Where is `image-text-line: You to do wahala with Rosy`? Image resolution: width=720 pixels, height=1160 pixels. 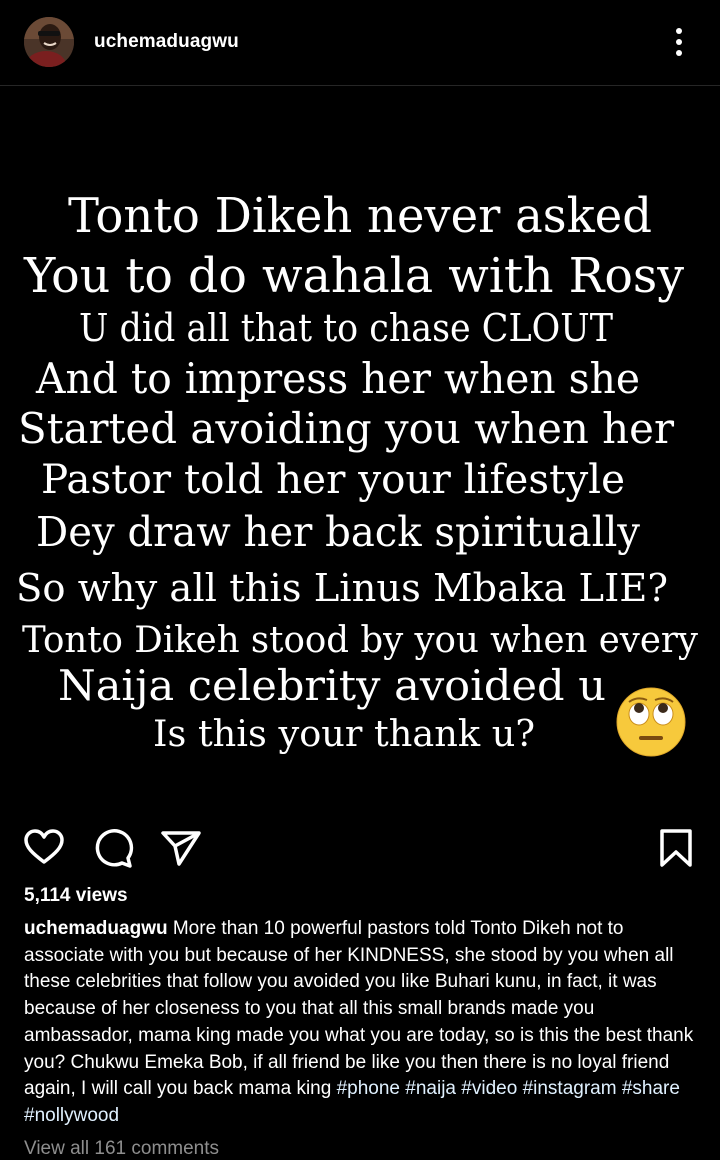
image-text-line: You to do wahala with Rosy is located at coordinates (353, 276).